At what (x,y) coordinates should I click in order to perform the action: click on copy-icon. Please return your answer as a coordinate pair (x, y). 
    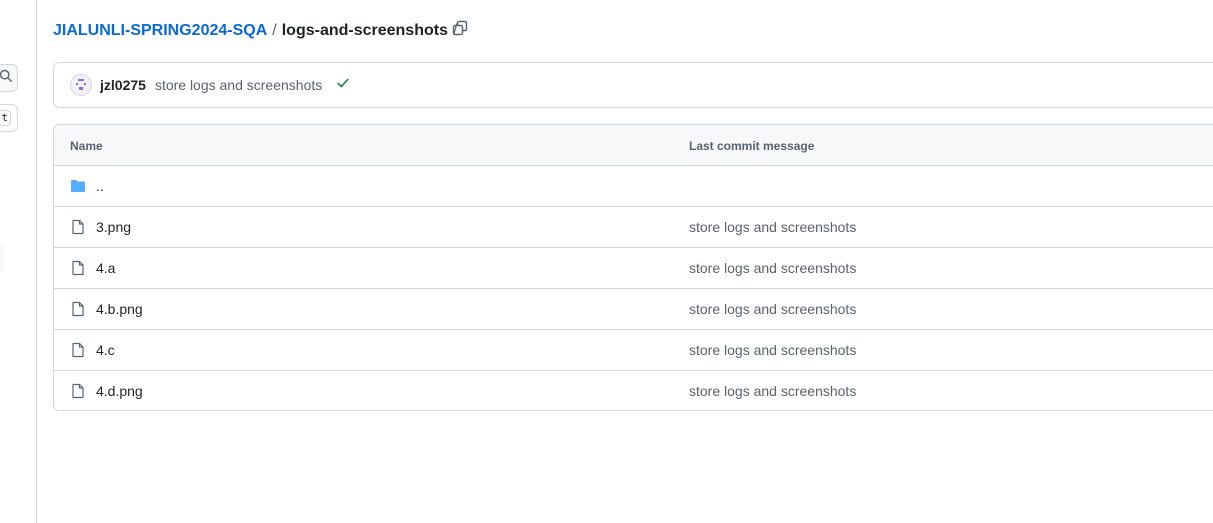
    Looking at the image, I should click on (460, 30).